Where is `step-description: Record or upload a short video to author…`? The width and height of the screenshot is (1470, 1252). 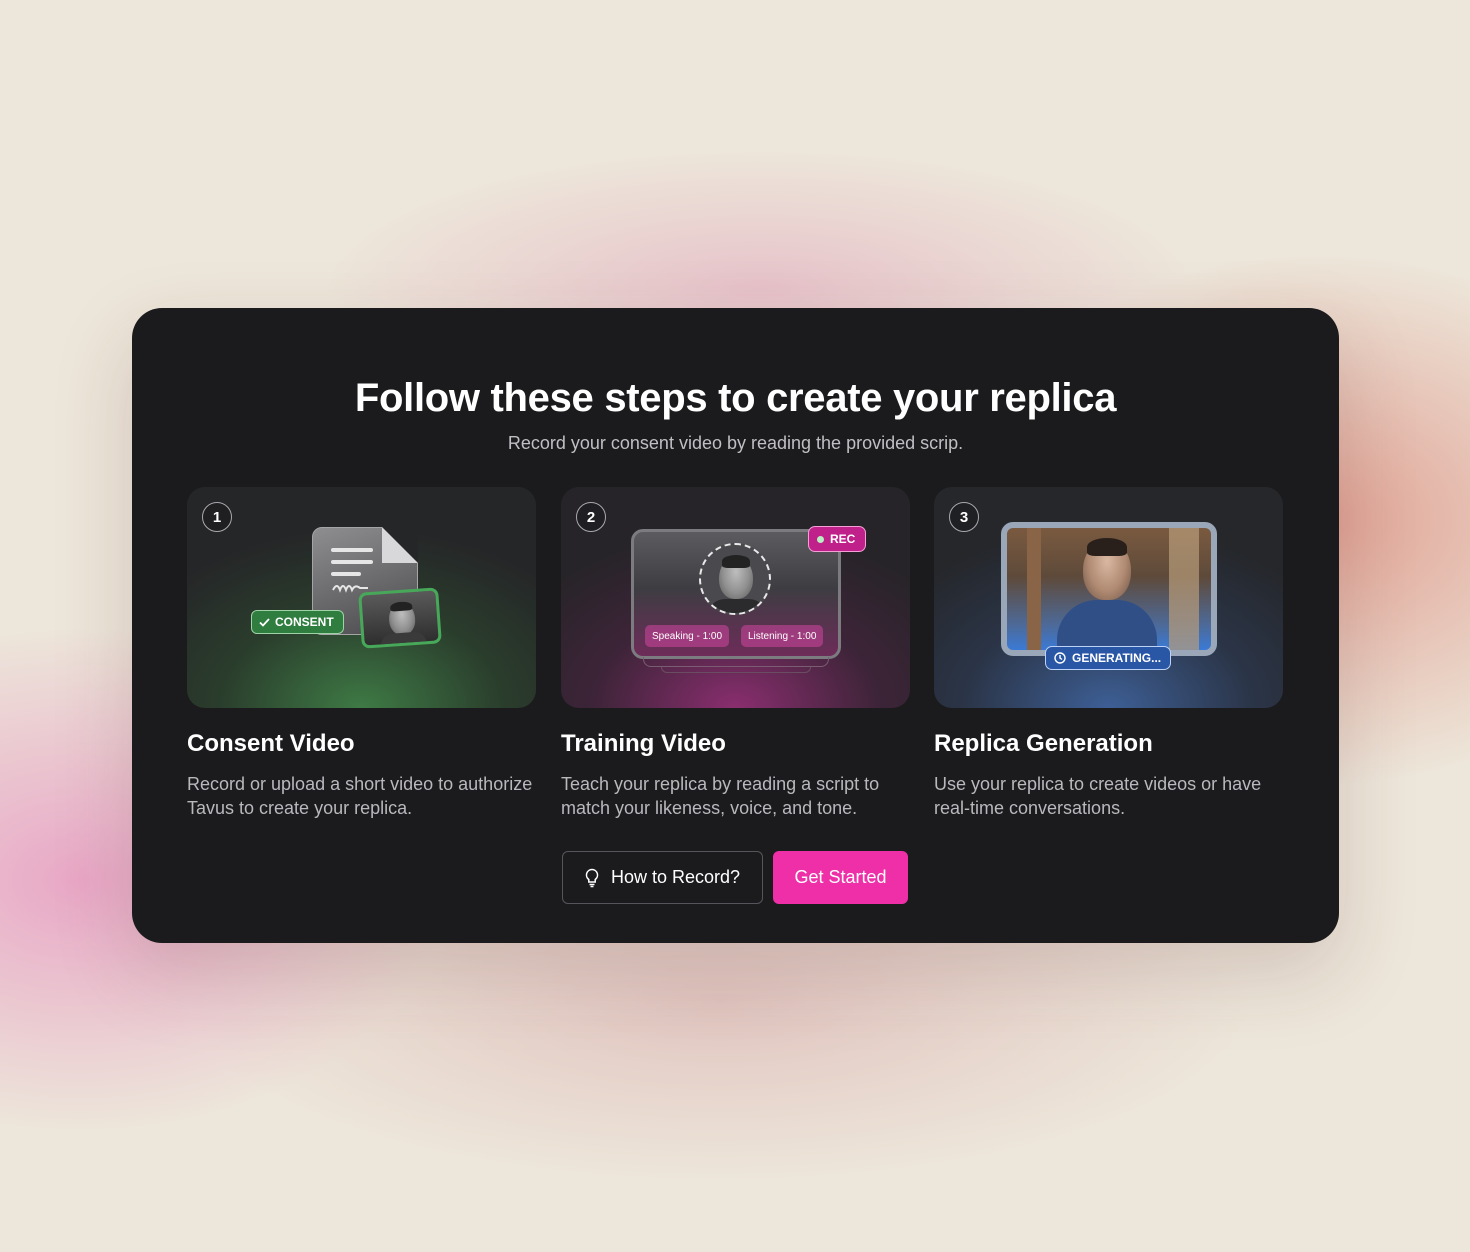
step-description: Record or upload a short video to author… is located at coordinates (360, 796).